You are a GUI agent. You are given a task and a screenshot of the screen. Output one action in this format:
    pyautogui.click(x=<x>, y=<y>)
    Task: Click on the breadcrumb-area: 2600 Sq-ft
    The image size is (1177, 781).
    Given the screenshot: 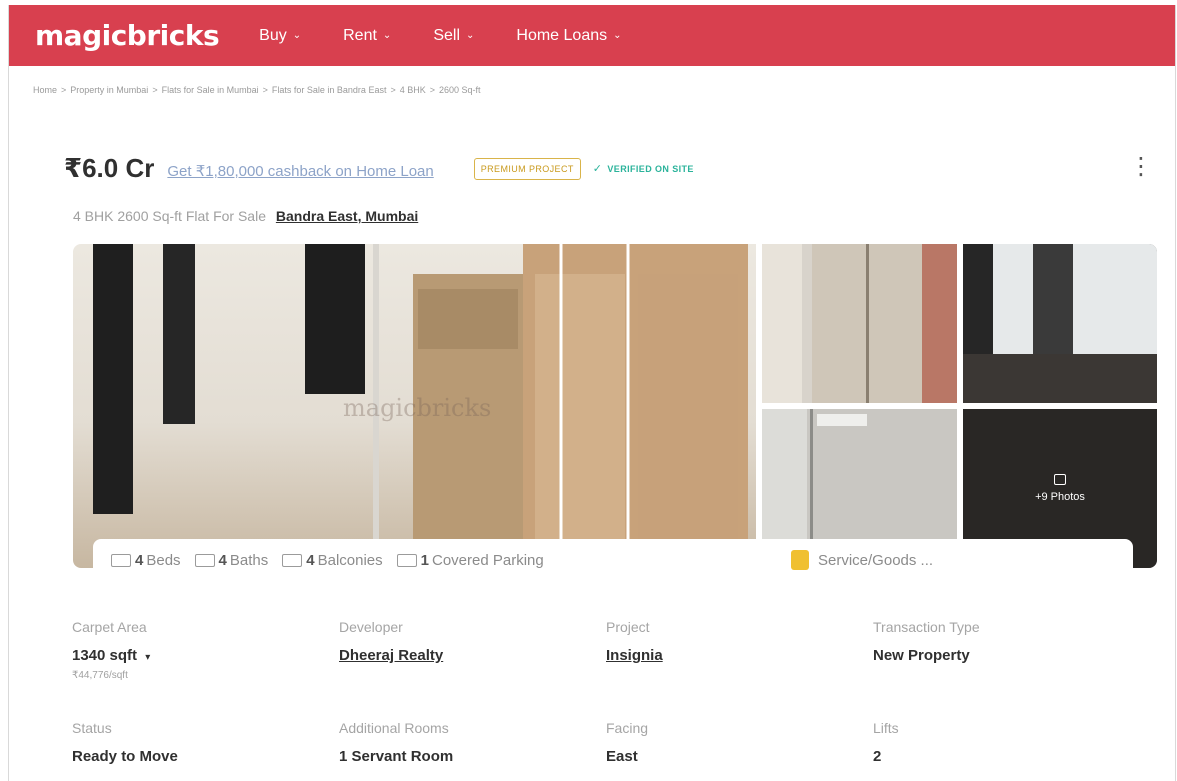 What is the action you would take?
    pyautogui.click(x=460, y=90)
    